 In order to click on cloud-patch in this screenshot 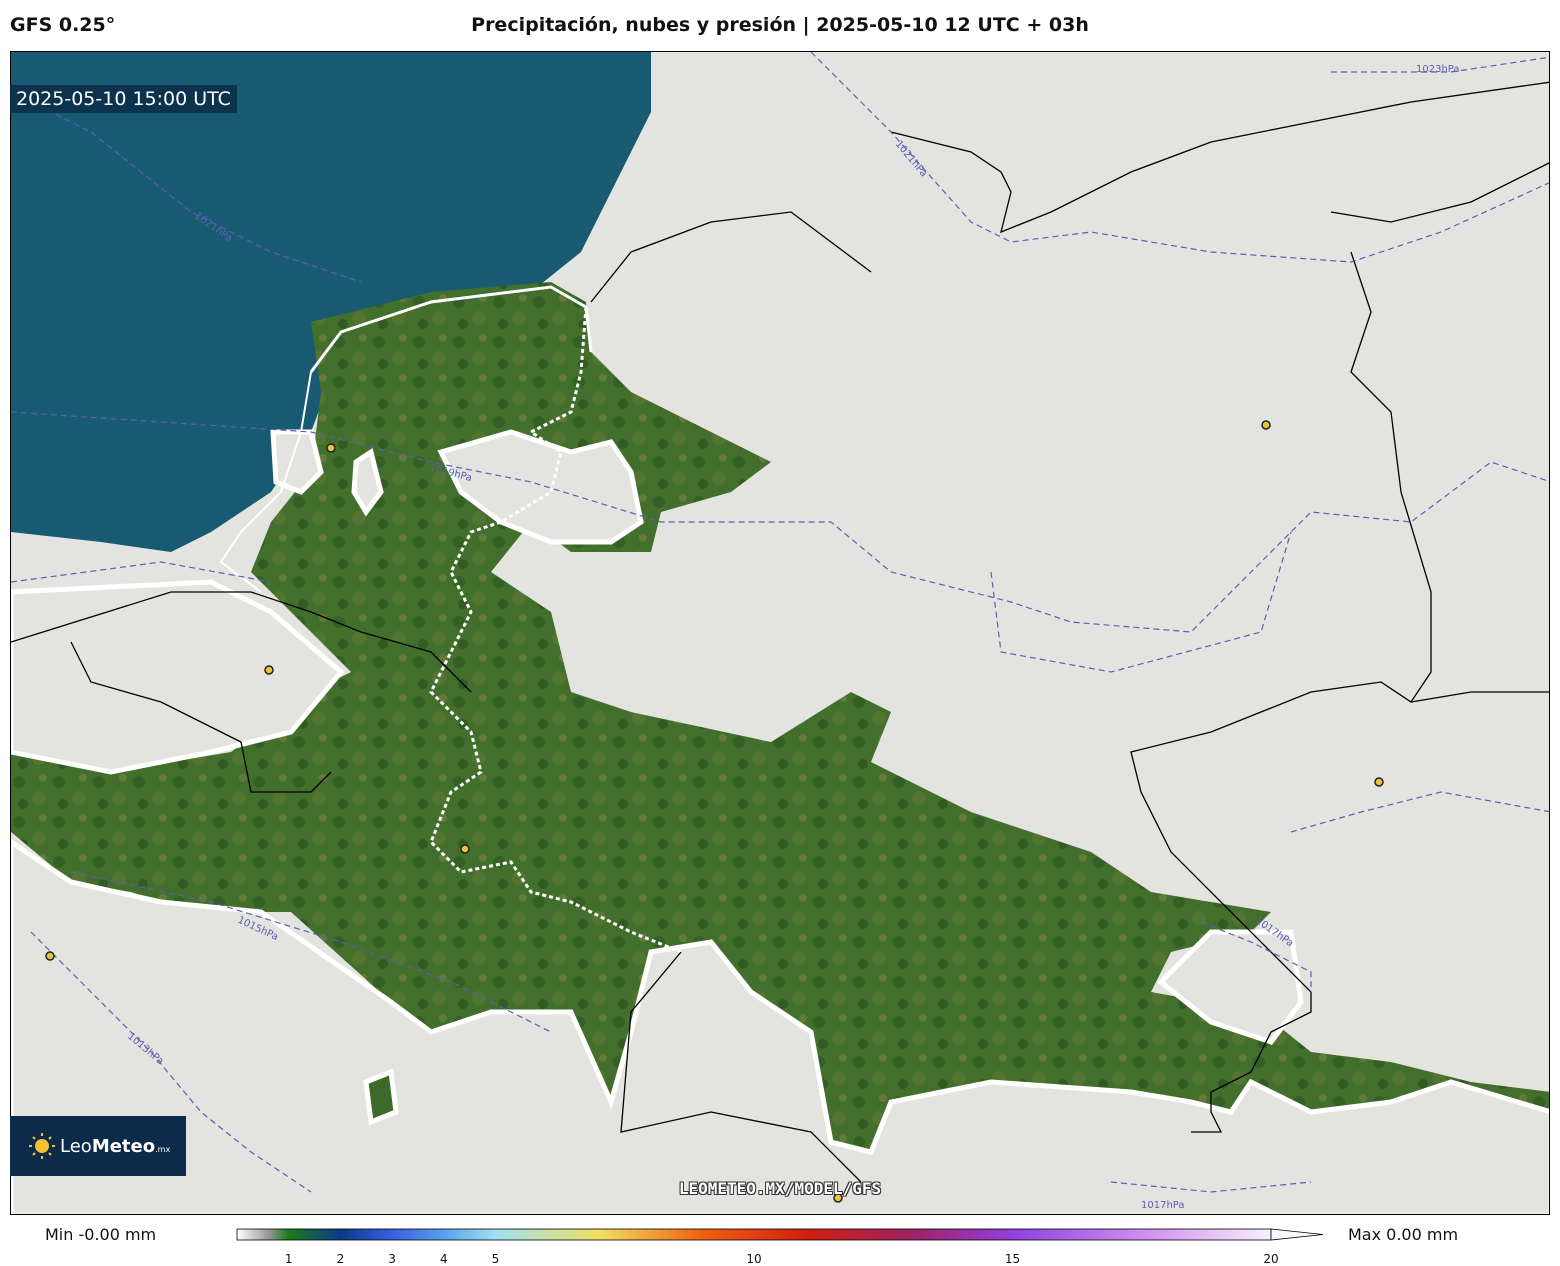, I will do `click(381, 1097)`.